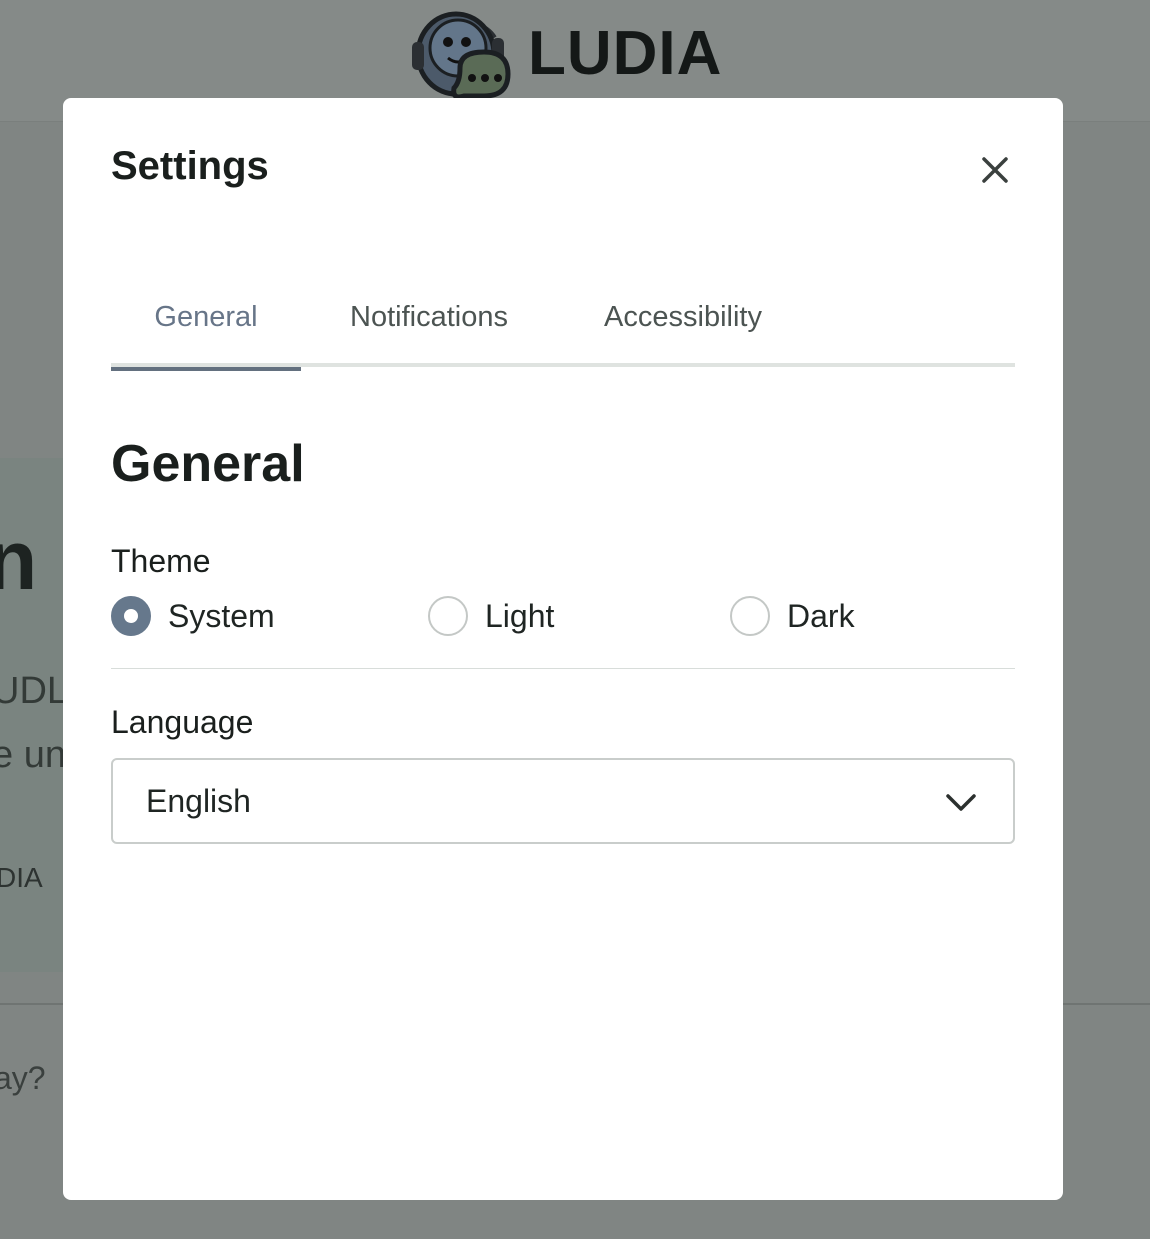  I want to click on settings-tabs: General Notifications Accessibility, so click(563, 322).